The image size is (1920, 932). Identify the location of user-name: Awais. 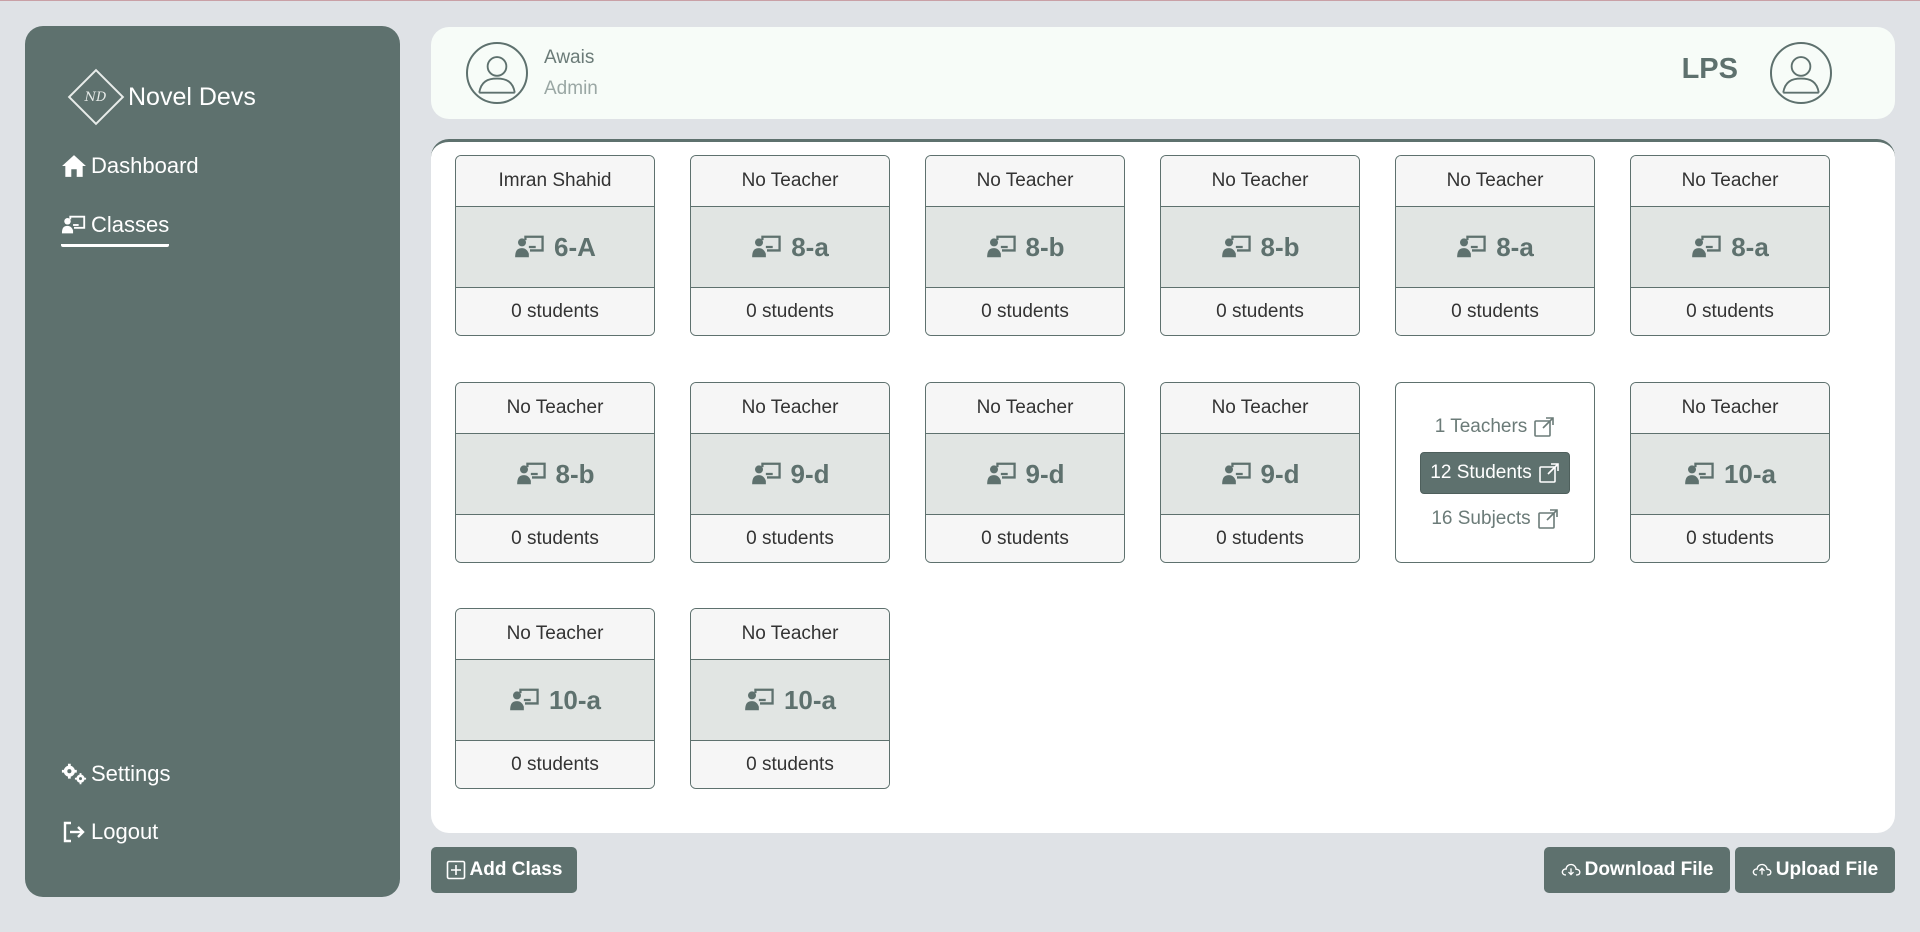
(569, 57).